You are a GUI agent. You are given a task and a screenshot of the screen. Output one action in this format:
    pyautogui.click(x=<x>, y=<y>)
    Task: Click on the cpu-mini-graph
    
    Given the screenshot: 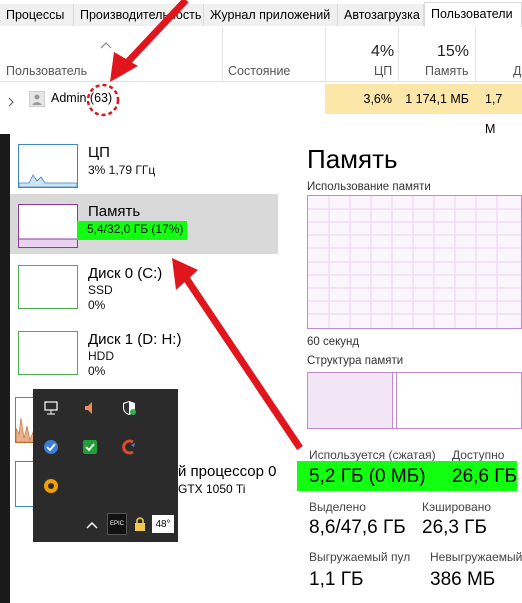 What is the action you would take?
    pyautogui.click(x=48, y=166)
    